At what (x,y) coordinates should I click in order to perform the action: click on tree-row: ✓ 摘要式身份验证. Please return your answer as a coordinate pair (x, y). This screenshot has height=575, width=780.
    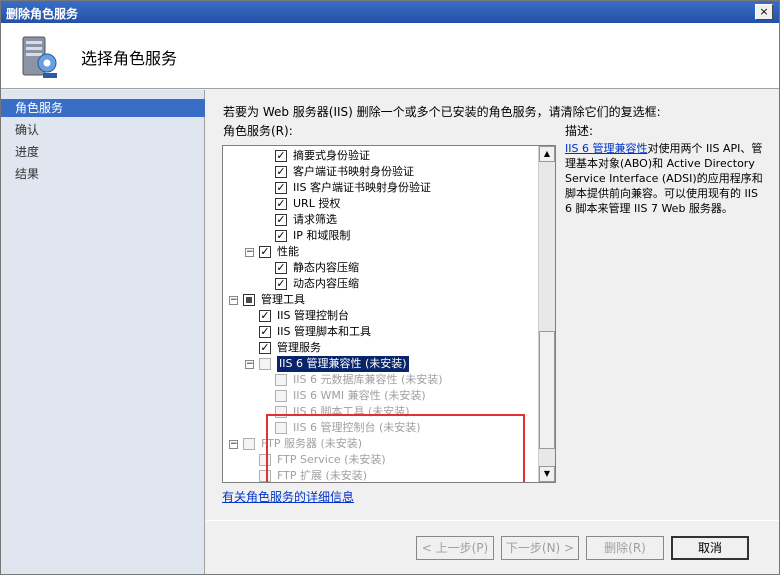
    Looking at the image, I should click on (379, 156).